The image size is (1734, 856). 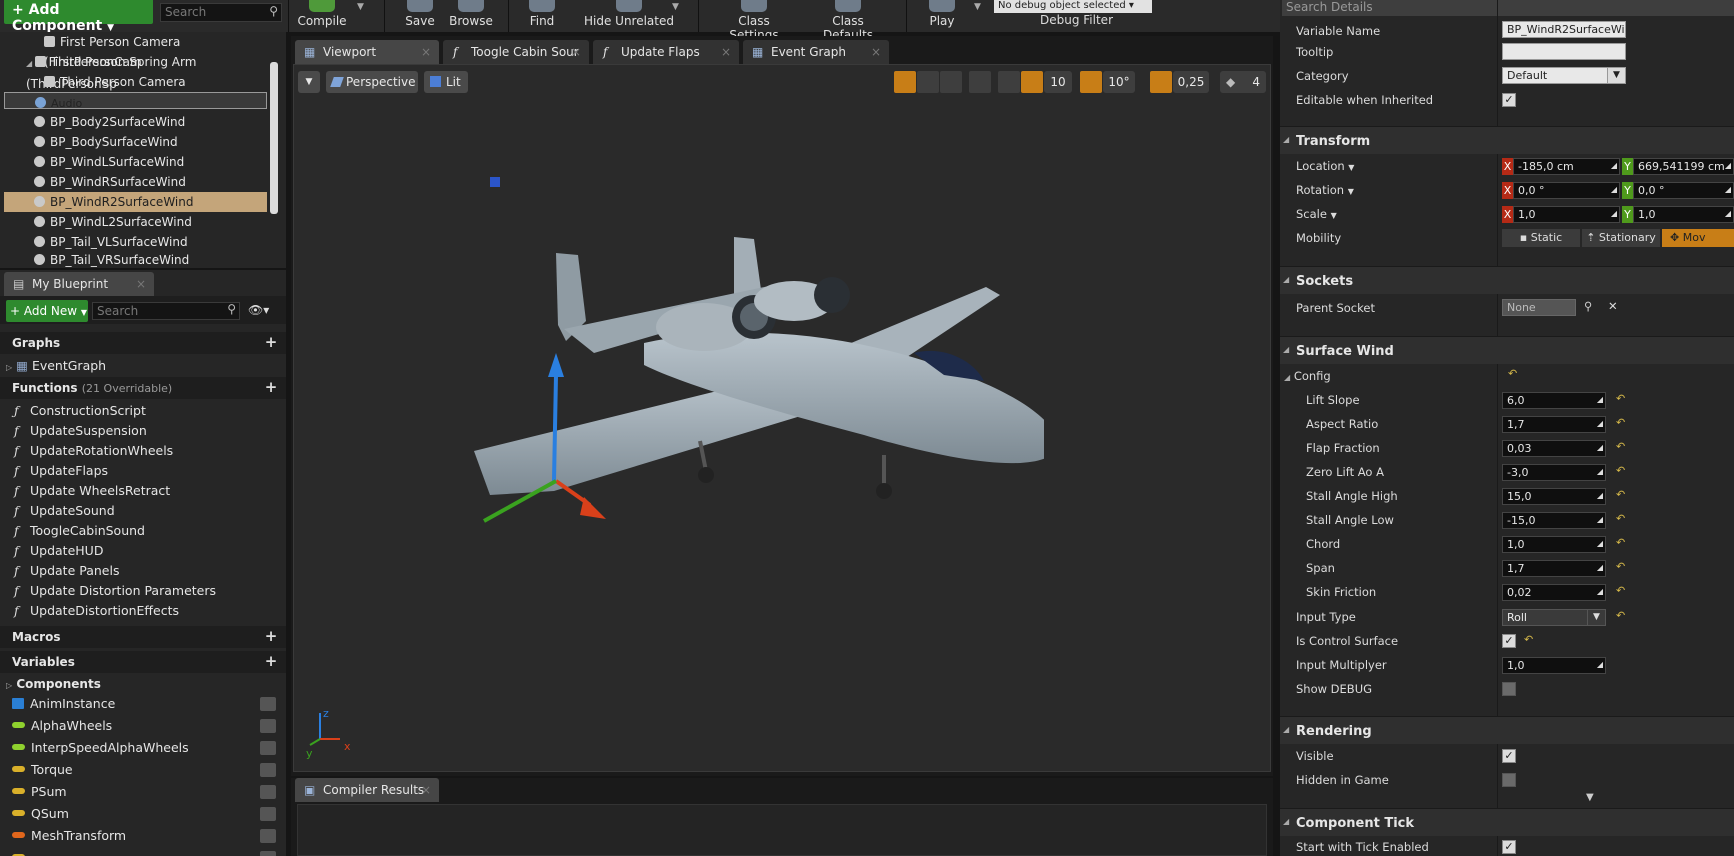 What do you see at coordinates (848, 21) in the screenshot?
I see `class-defaults-button: Class Defaults` at bounding box center [848, 21].